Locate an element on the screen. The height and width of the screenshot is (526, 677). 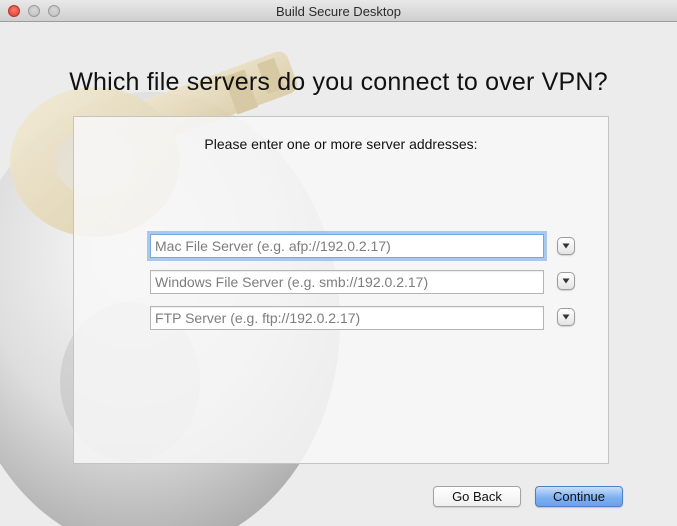
ftp-server-dropdown-button is located at coordinates (566, 317).